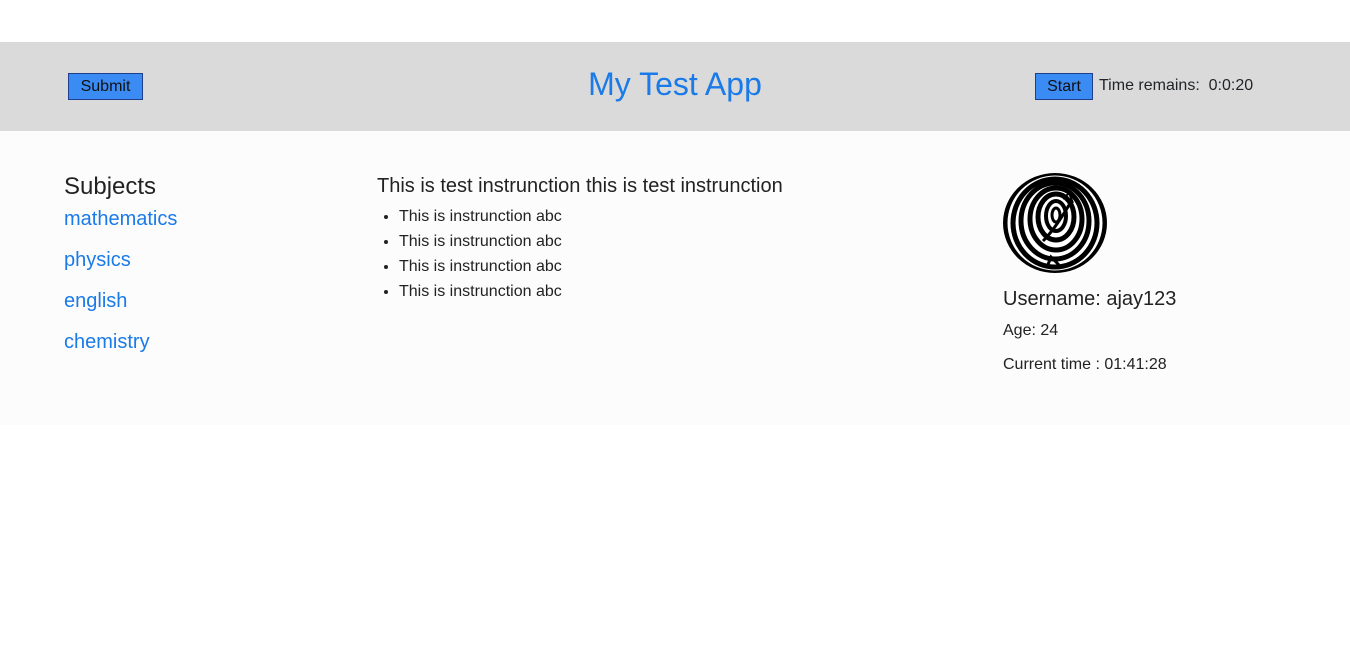 The width and height of the screenshot is (1350, 650). What do you see at coordinates (110, 186) in the screenshot?
I see `subjects-title: Subjects` at bounding box center [110, 186].